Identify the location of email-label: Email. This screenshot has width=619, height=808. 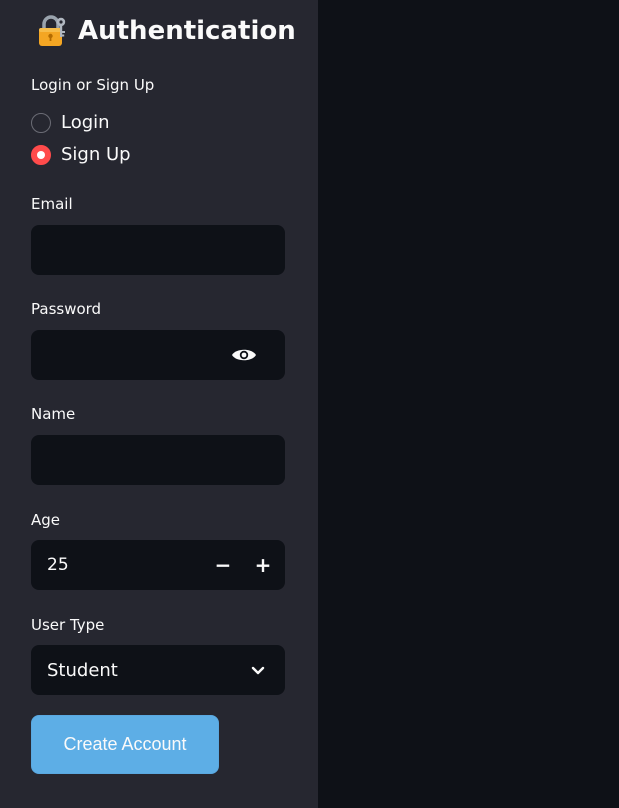
(52, 204).